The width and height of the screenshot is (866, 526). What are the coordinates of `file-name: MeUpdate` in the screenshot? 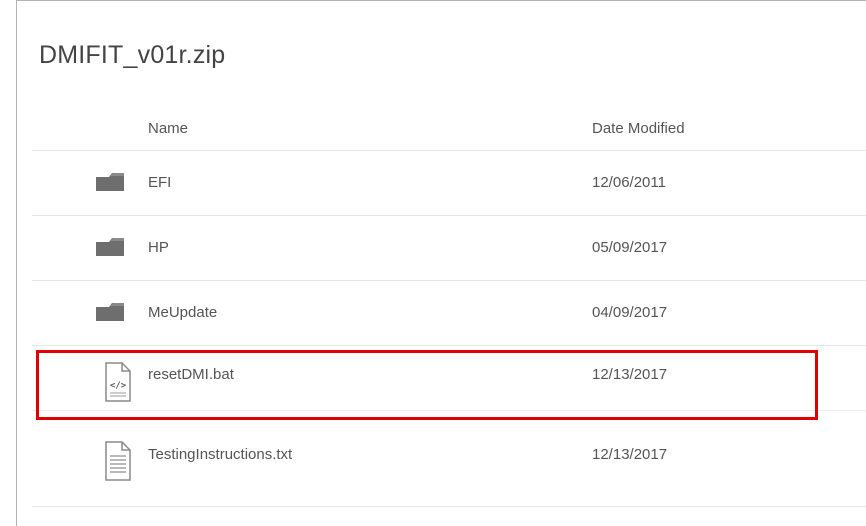 It's located at (182, 312).